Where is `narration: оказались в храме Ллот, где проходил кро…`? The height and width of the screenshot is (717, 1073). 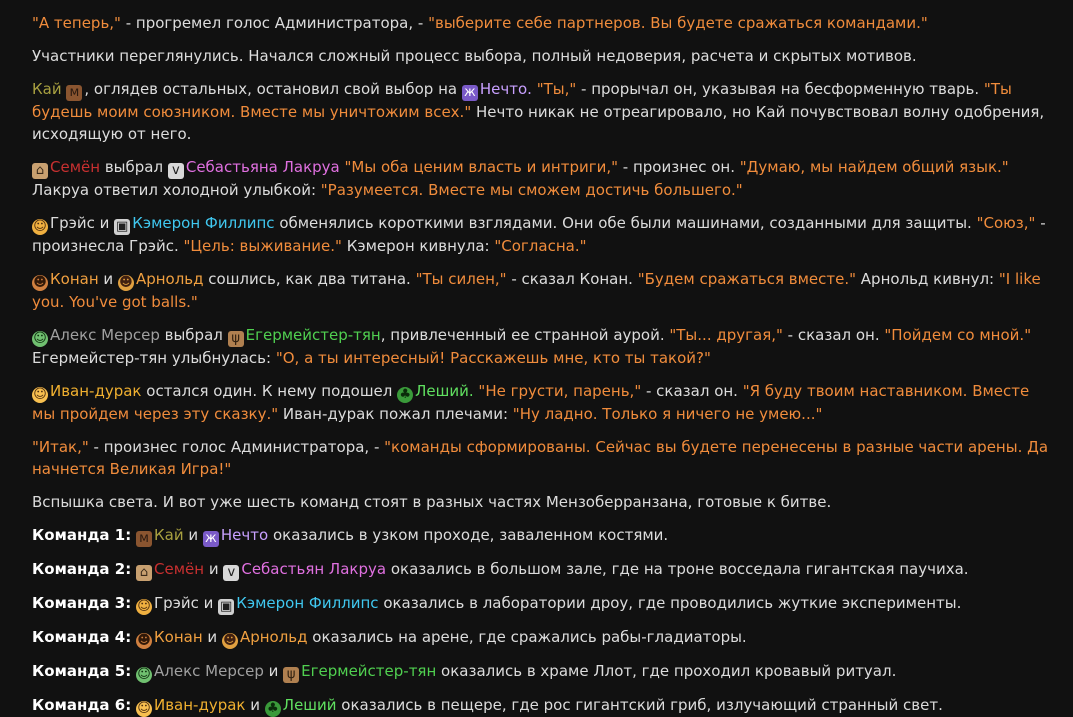 narration: оказались в храме Ллот, где проходил кро… is located at coordinates (666, 671).